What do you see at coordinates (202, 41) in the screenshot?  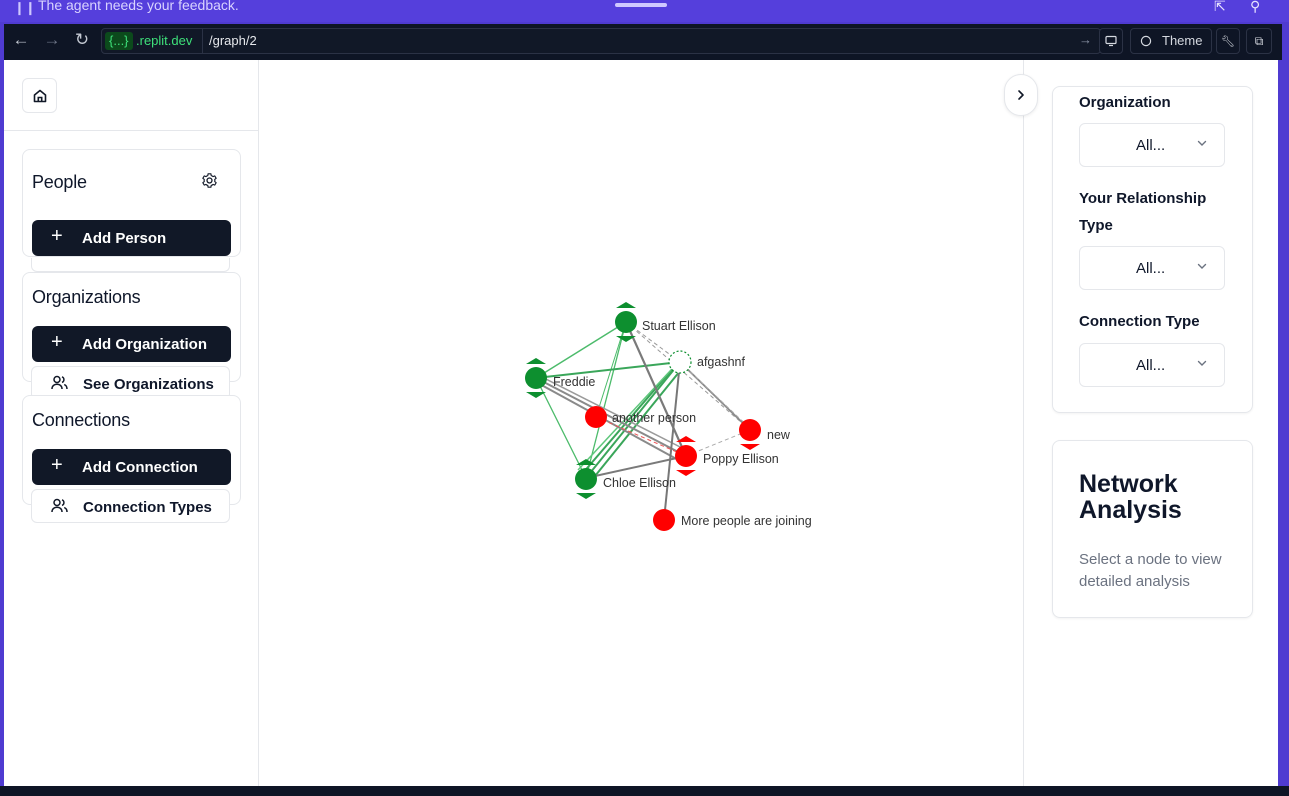 I see `address-divider` at bounding box center [202, 41].